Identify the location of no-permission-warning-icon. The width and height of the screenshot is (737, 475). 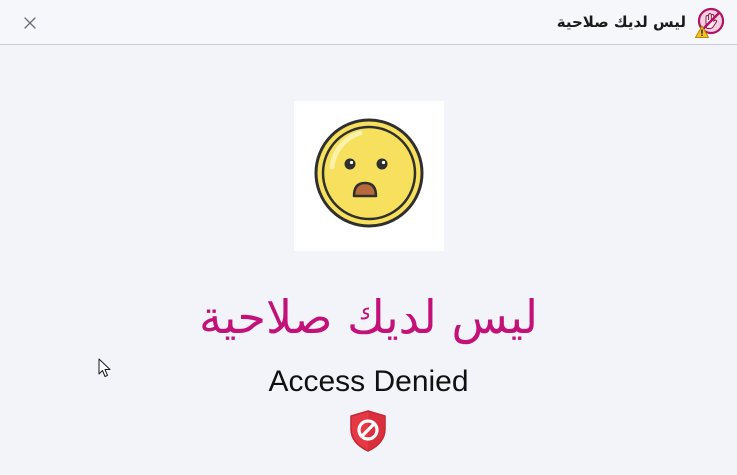
(710, 22).